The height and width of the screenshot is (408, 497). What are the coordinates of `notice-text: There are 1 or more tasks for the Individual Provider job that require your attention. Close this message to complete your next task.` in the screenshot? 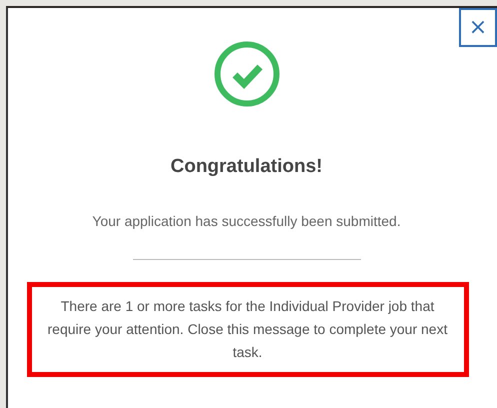 It's located at (247, 329).